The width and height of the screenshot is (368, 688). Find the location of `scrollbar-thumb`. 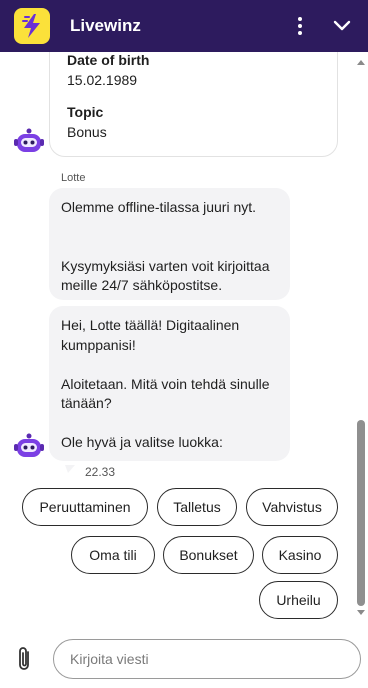

scrollbar-thumb is located at coordinates (361, 513).